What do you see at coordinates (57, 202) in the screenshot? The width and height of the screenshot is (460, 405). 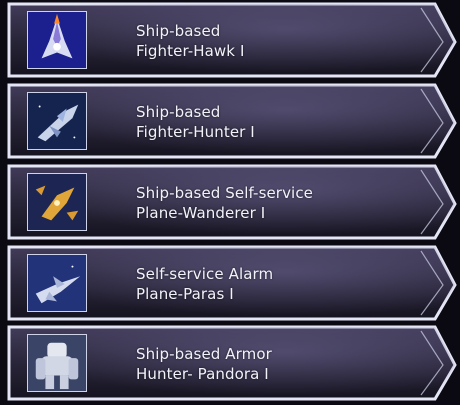 I see `plane-wanderer-icon` at bounding box center [57, 202].